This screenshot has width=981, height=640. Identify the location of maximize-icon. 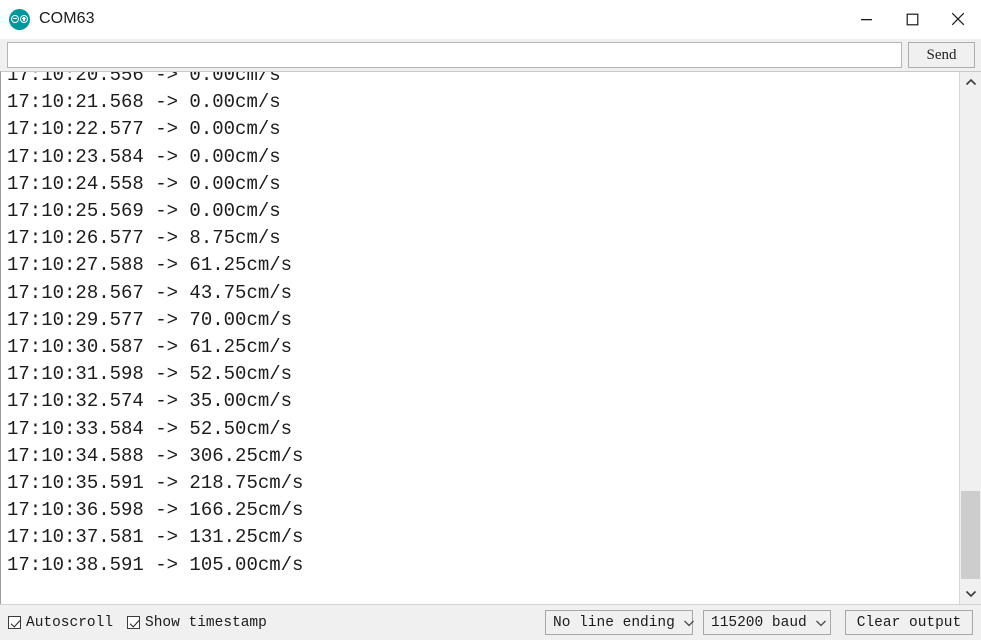
(912, 19).